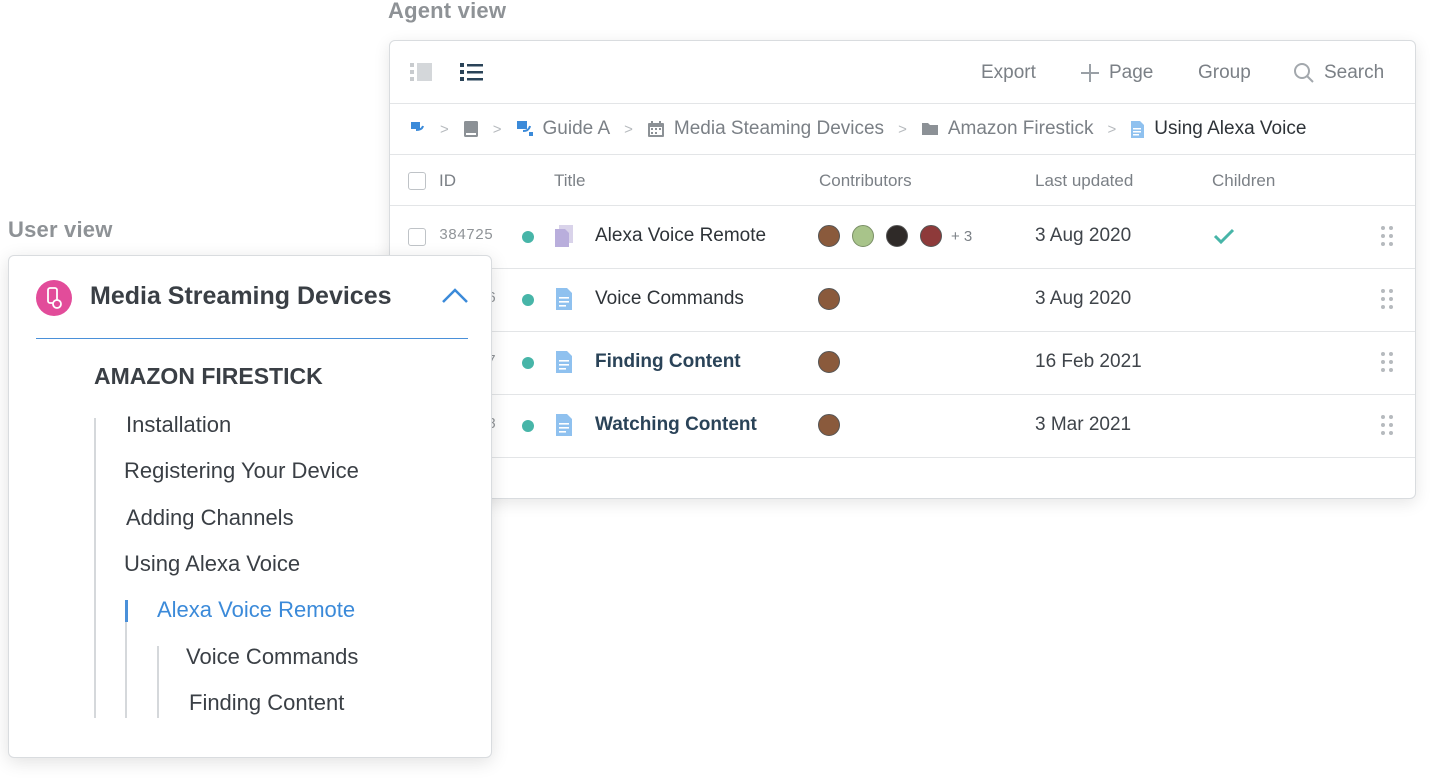 Image resolution: width=1440 pixels, height=782 pixels. What do you see at coordinates (865, 181) in the screenshot?
I see `column-contributors: Contributors` at bounding box center [865, 181].